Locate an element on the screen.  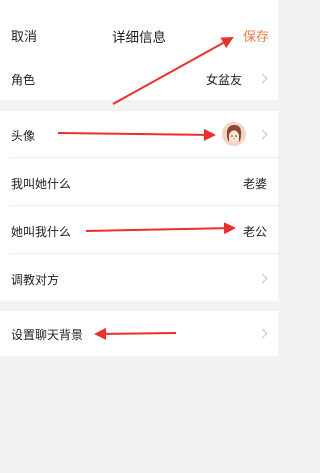
i-call-her-row: 我叫她什么 老婆 is located at coordinates (139, 181).